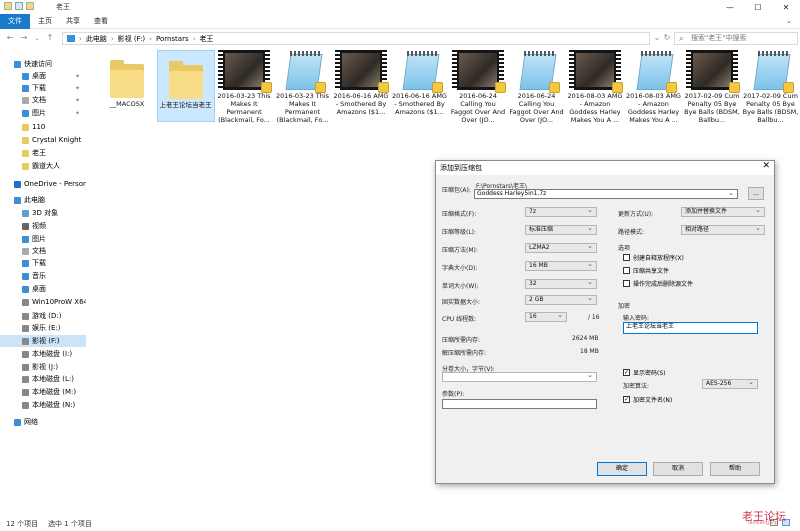  Describe the element at coordinates (185, 105) in the screenshot. I see `file-name: 上老王论坛当老王` at that location.